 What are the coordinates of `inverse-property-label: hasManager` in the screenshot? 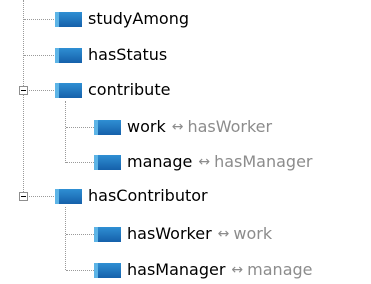 It's located at (263, 161).